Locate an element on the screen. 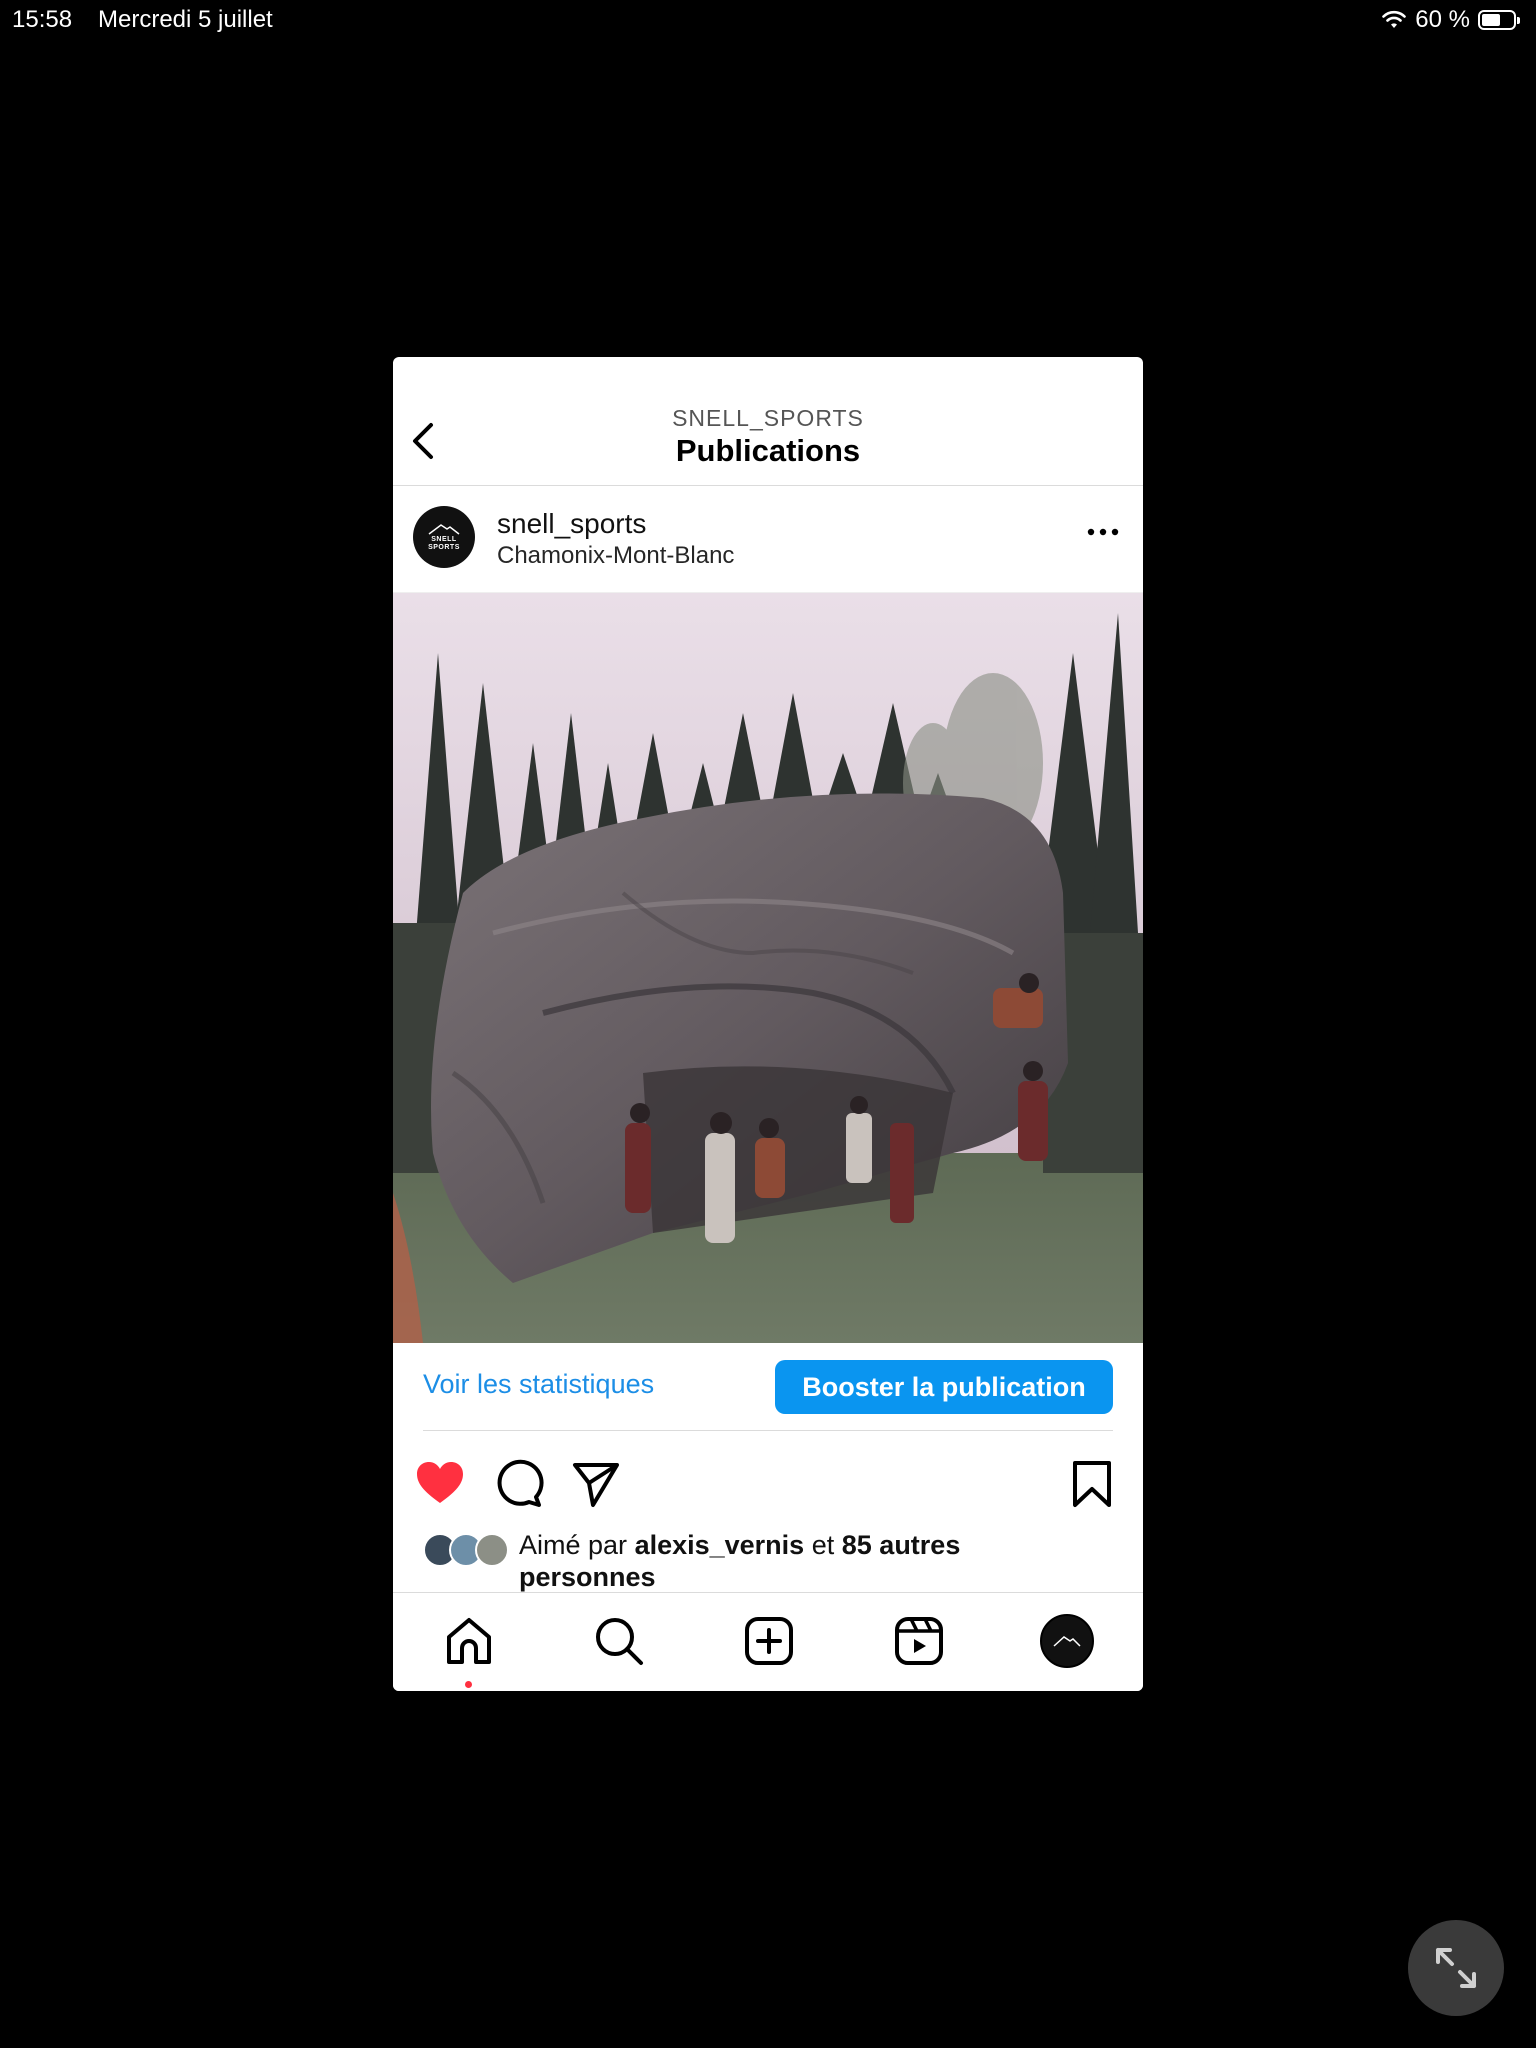 The height and width of the screenshot is (2048, 1536). status-right: 60 % is located at coordinates (1450, 20).